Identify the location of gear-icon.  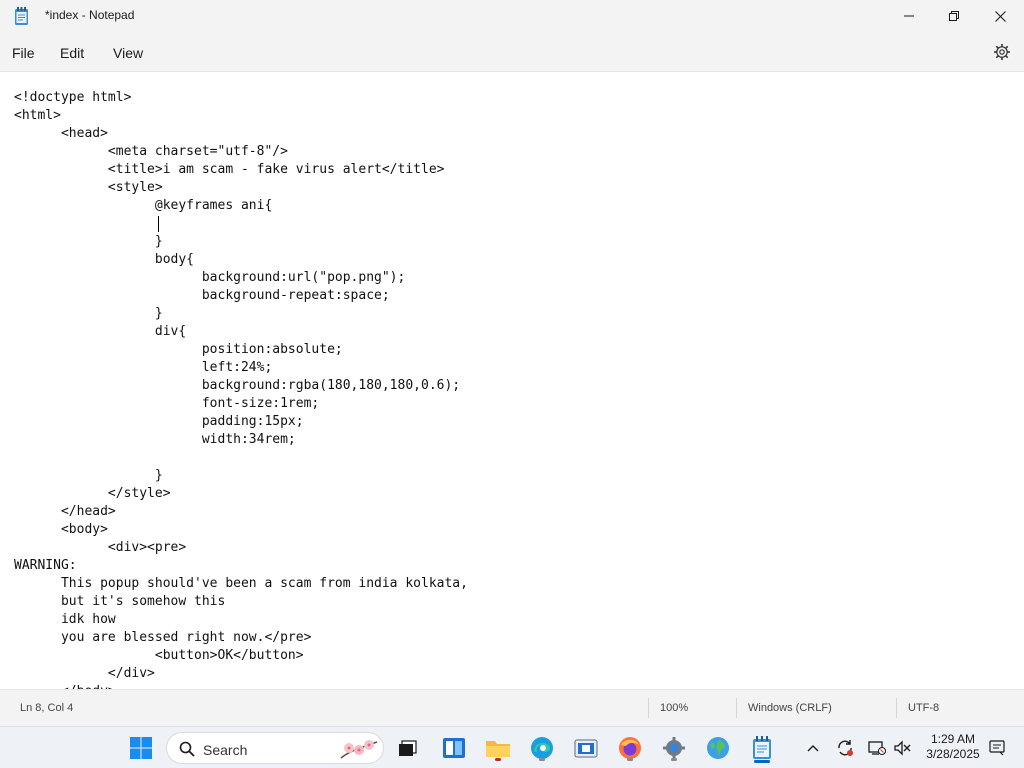
(1002, 52).